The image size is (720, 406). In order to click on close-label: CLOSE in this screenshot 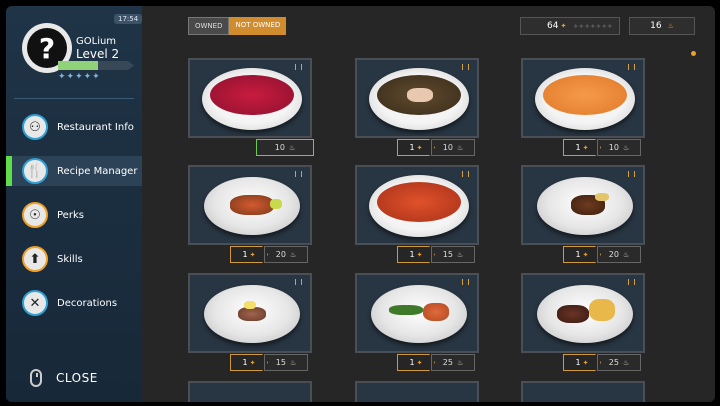, I will do `click(77, 378)`.